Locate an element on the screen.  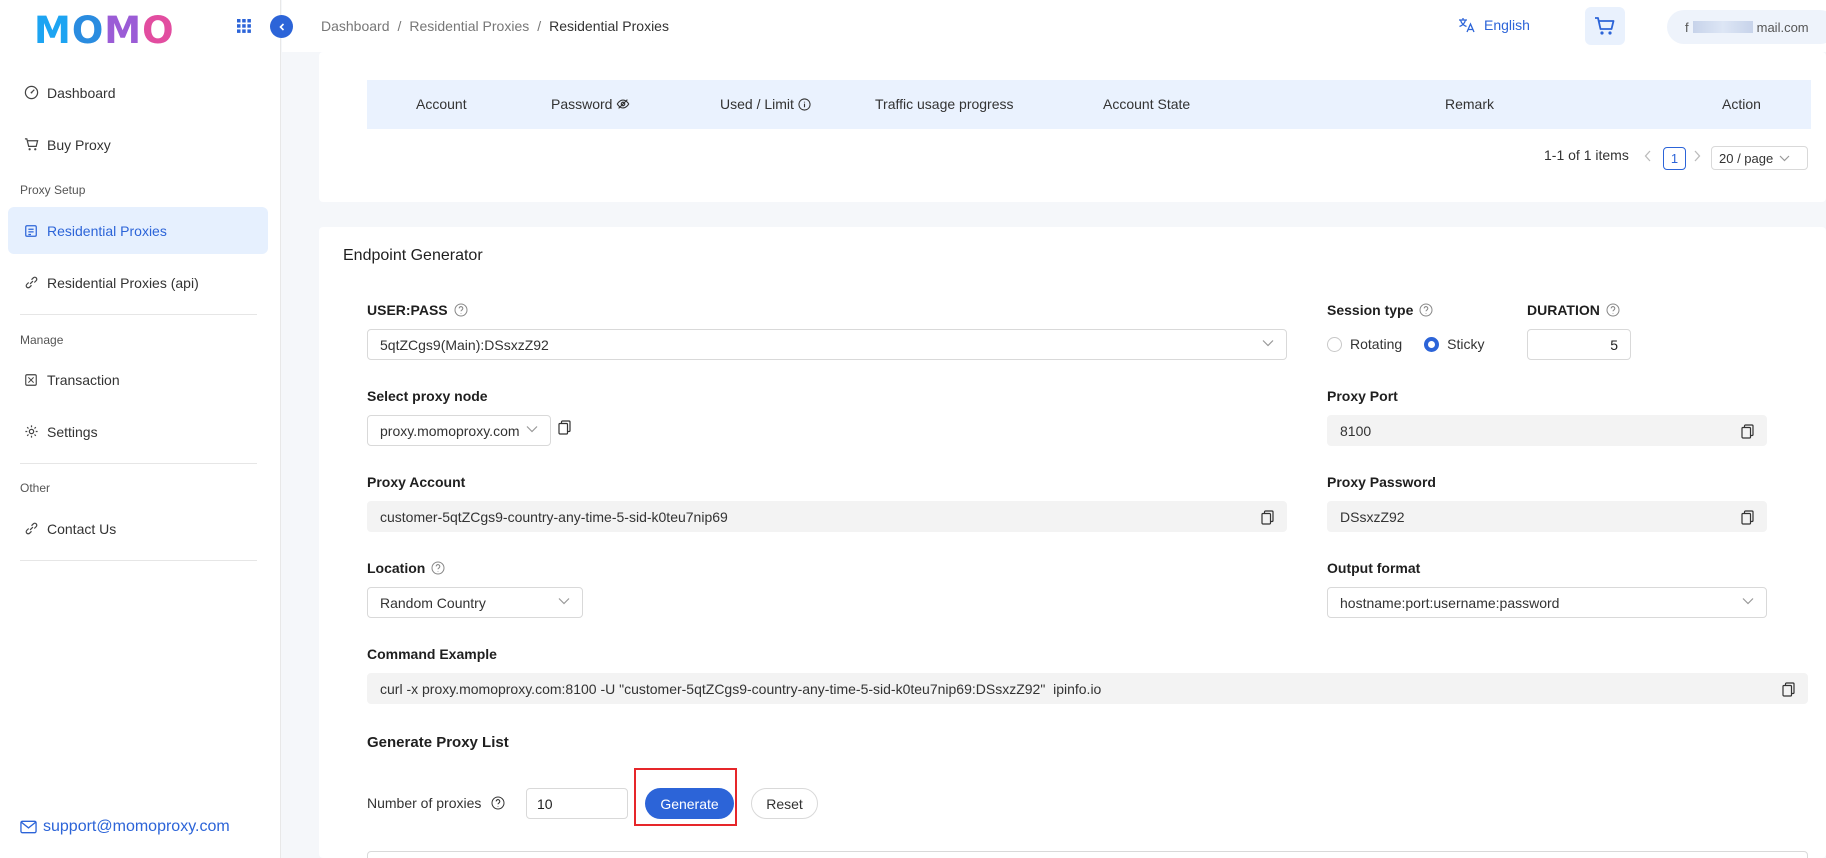
page-size-value: 20 / page is located at coordinates (1746, 158).